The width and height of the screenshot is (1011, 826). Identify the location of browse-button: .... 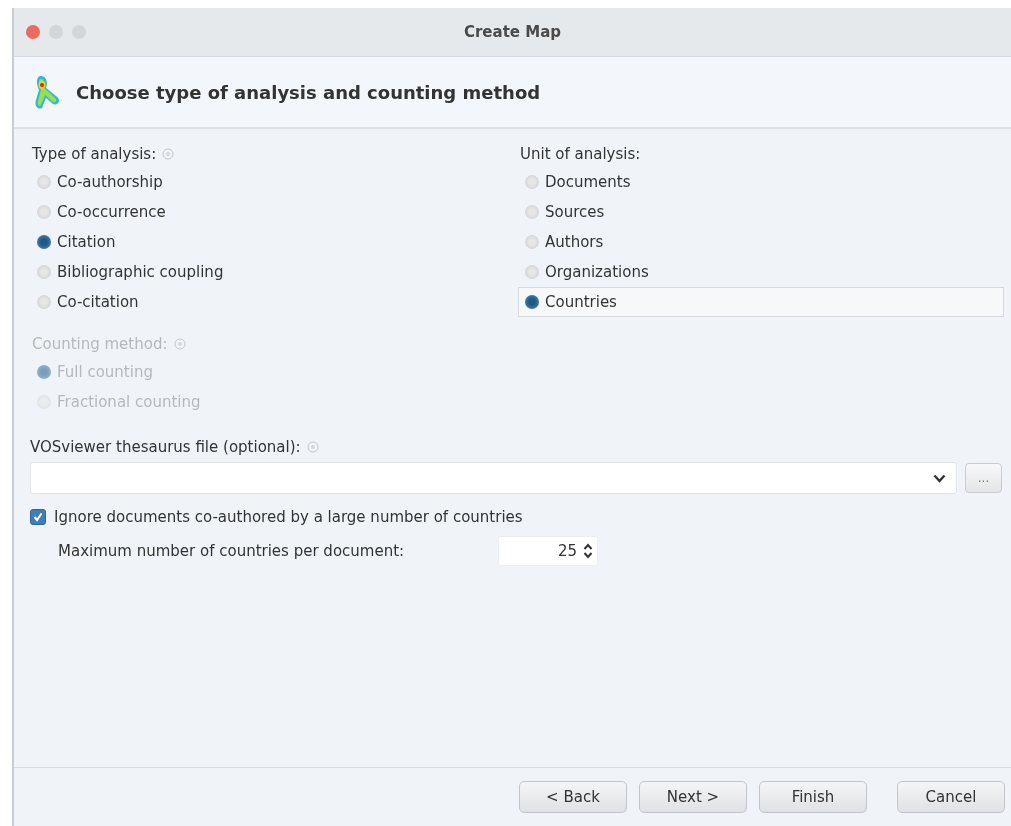
(983, 478).